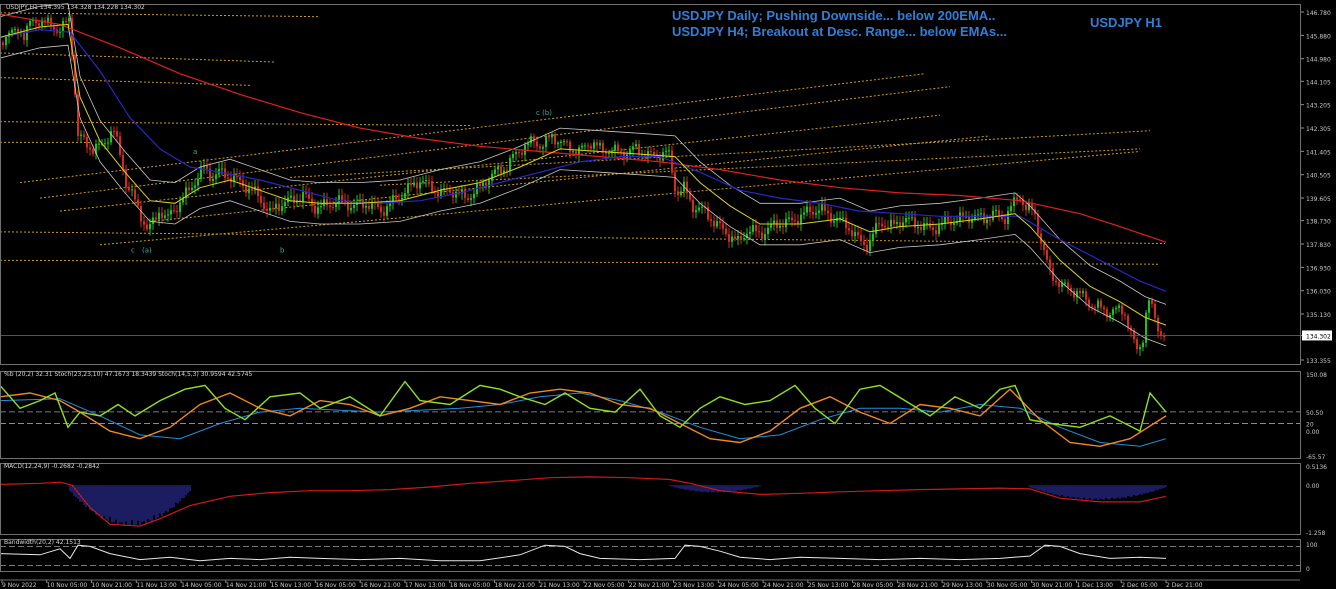  I want to click on price-tick-label: 144.105, so click(1318, 82).